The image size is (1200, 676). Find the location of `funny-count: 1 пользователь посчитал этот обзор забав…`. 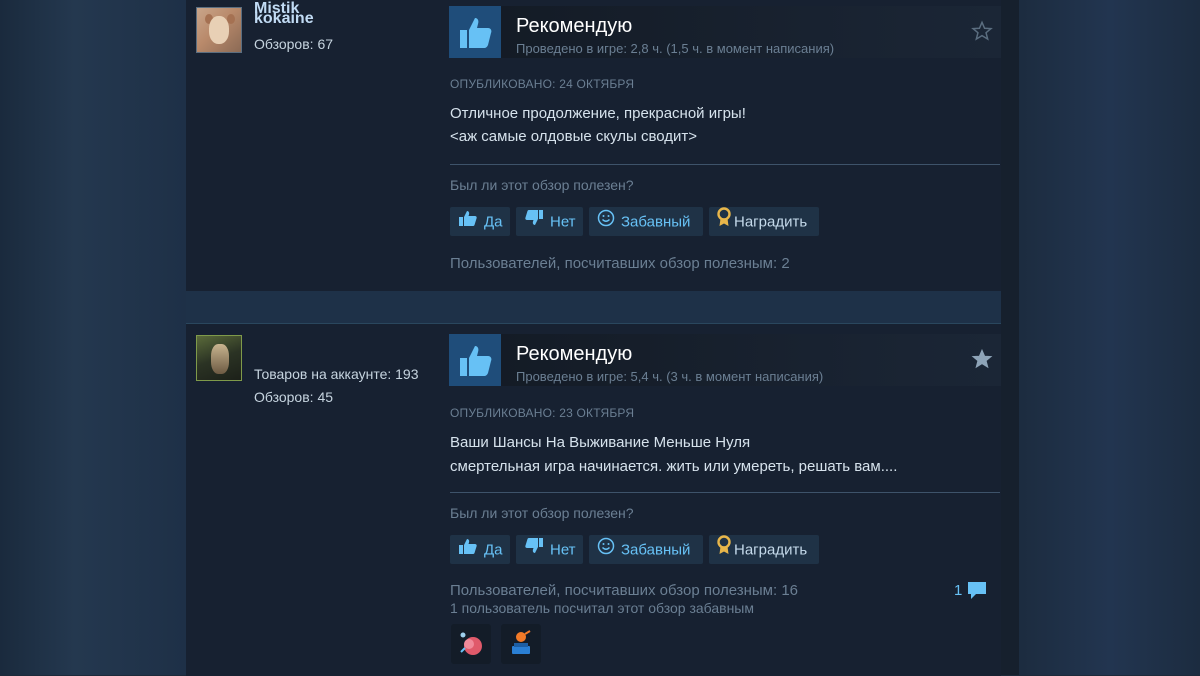

funny-count: 1 пользователь посчитал этот обзор забав… is located at coordinates (602, 608).